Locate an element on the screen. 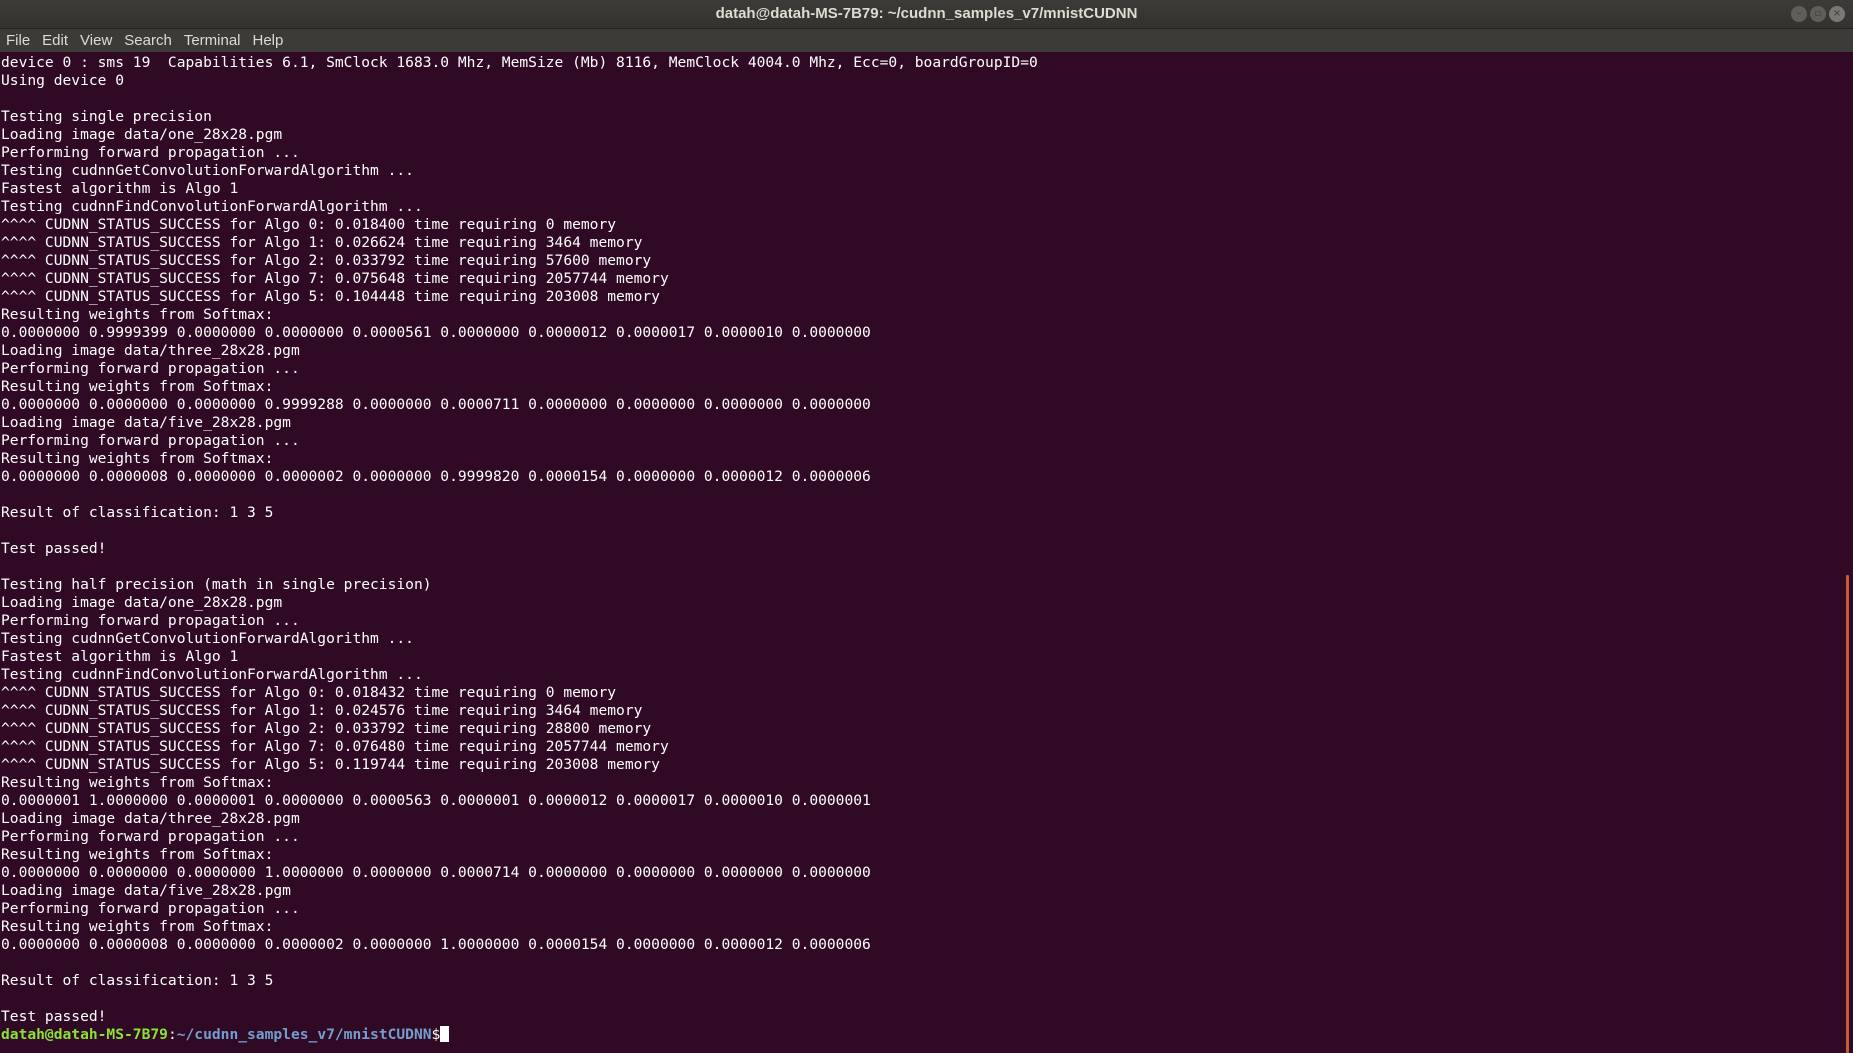 This screenshot has height=1053, width=1853. terminal-line: Testing single precision is located at coordinates (106, 116).